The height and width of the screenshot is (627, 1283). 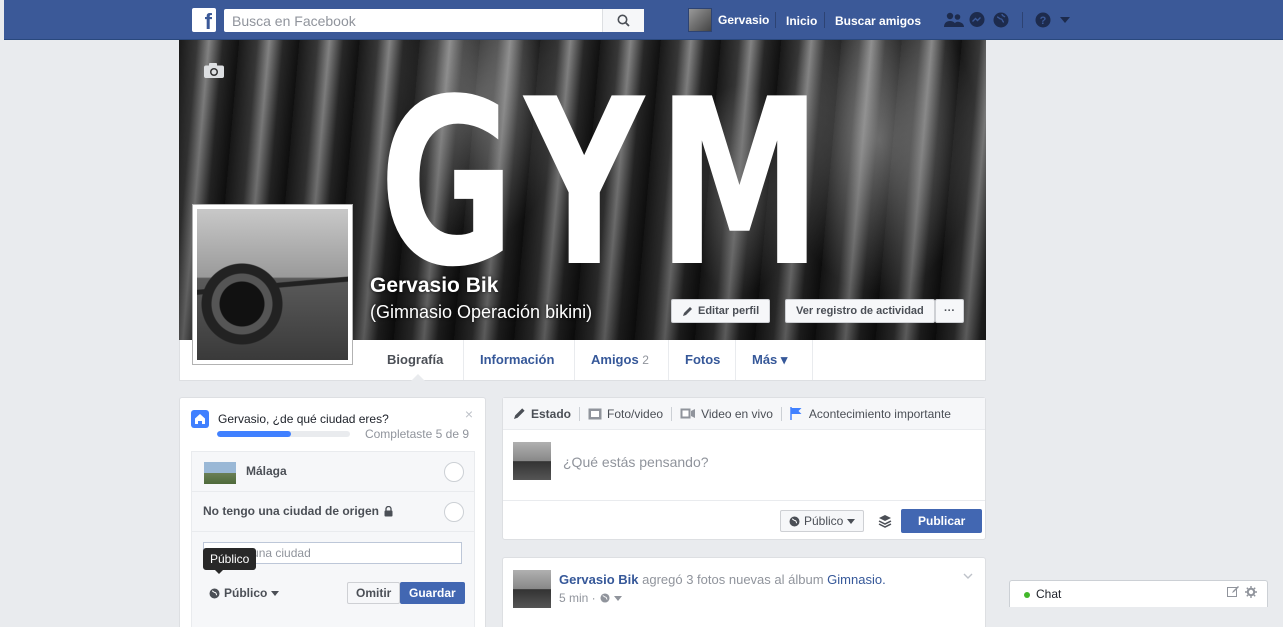 What do you see at coordinates (885, 522) in the screenshot?
I see `layers-icon` at bounding box center [885, 522].